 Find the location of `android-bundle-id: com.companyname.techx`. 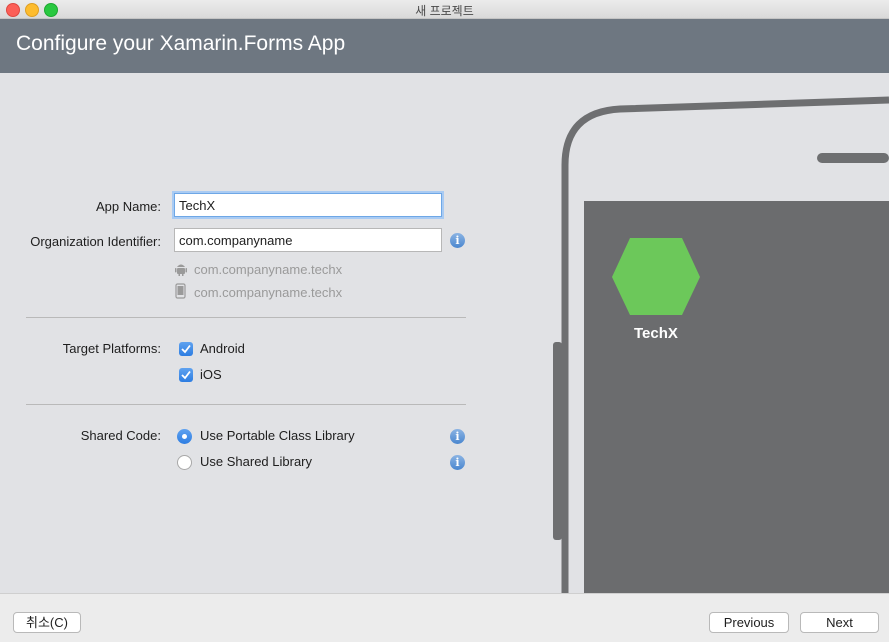

android-bundle-id: com.companyname.techx is located at coordinates (268, 269).